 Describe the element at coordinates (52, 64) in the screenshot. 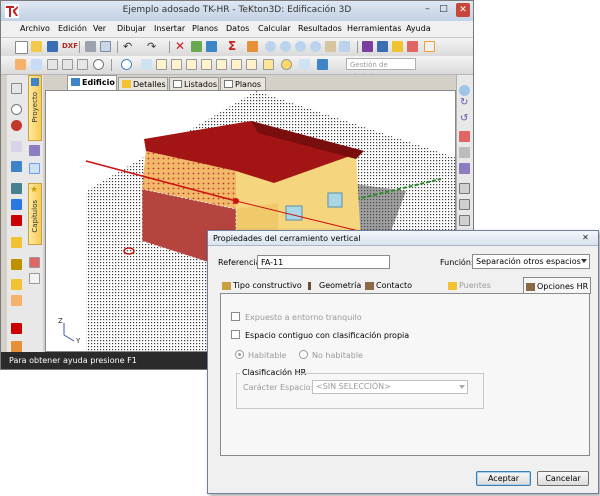

I see `line-icon` at that location.